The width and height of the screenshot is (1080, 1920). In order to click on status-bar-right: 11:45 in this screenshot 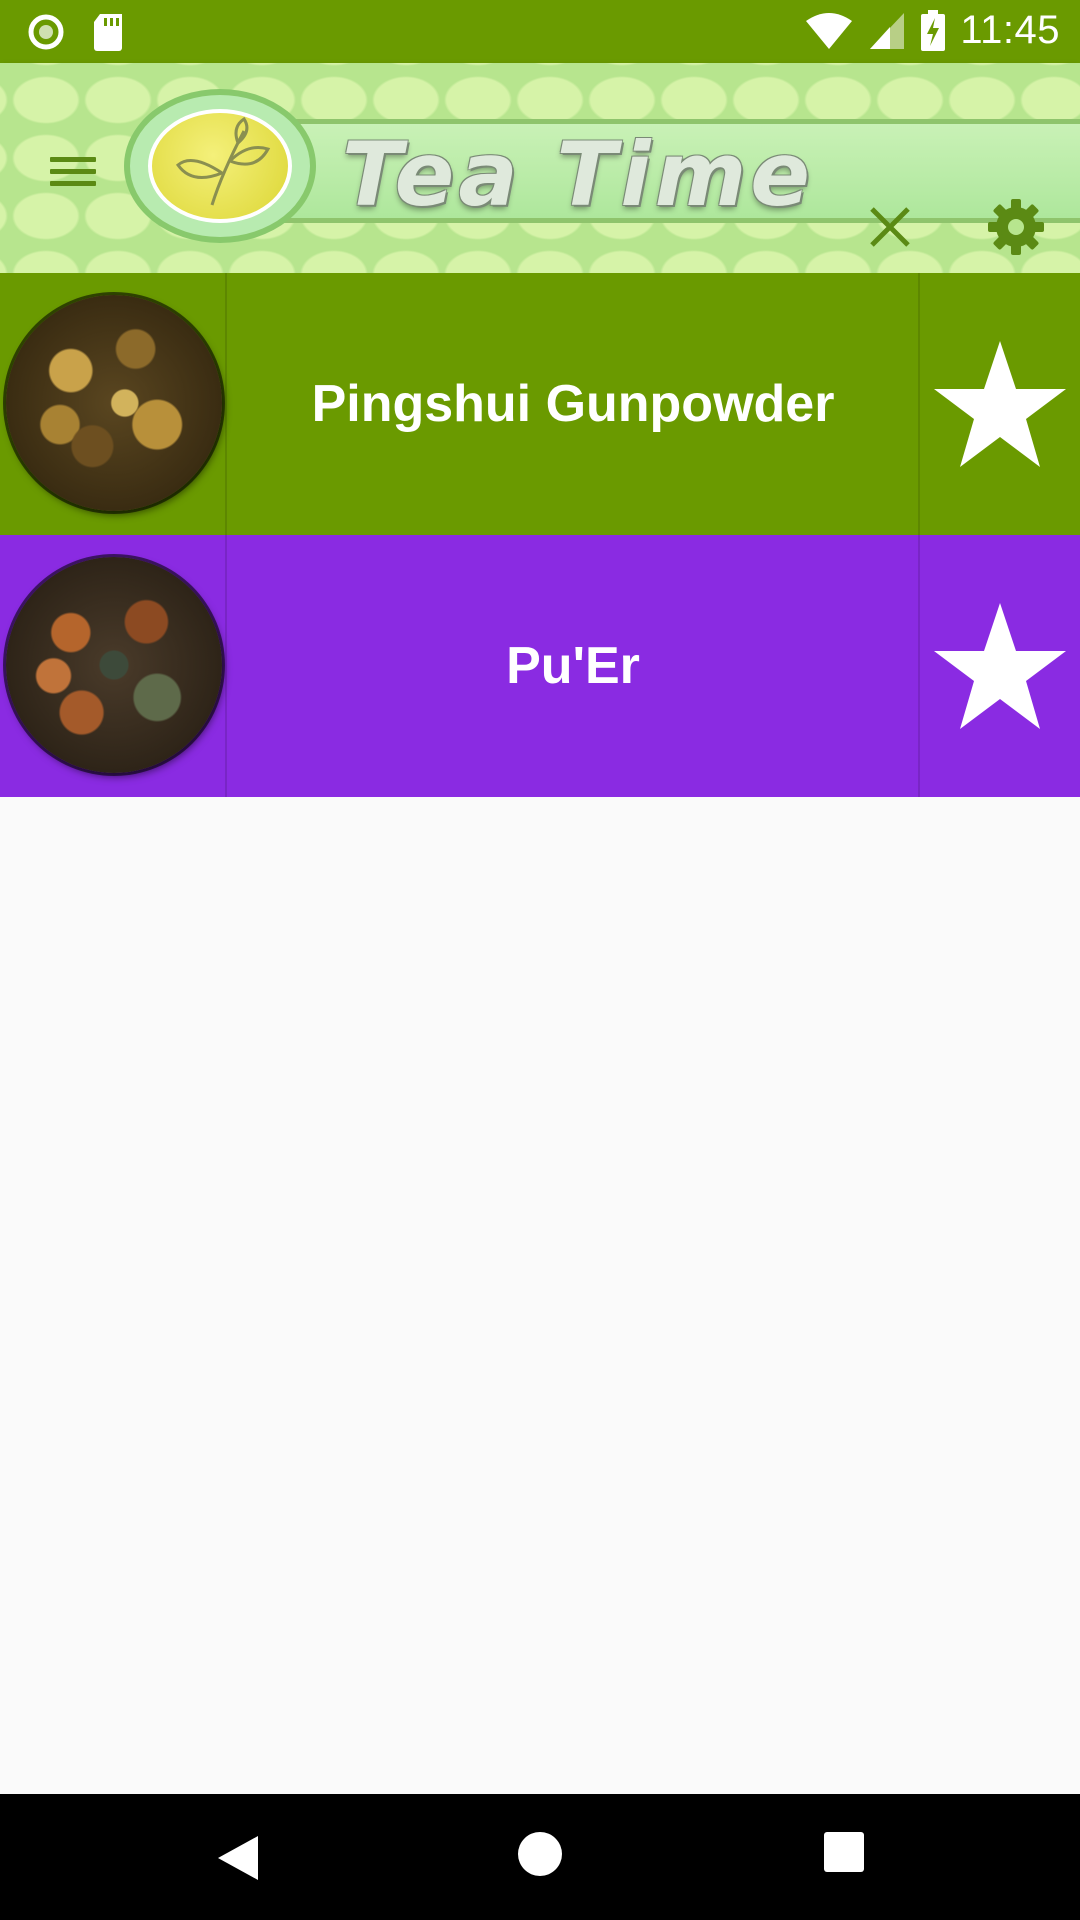, I will do `click(932, 30)`.